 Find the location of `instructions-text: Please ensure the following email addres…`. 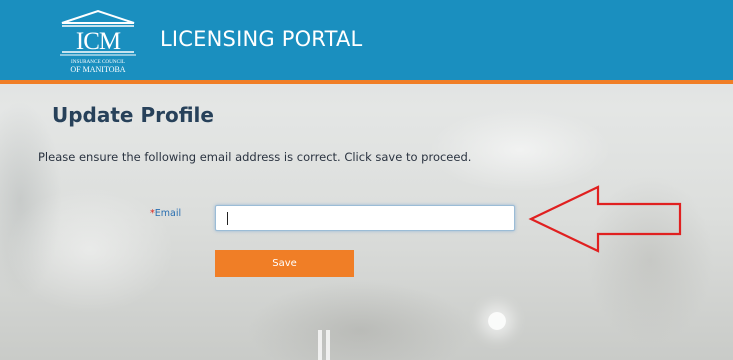

instructions-text: Please ensure the following email addres… is located at coordinates (255, 157).